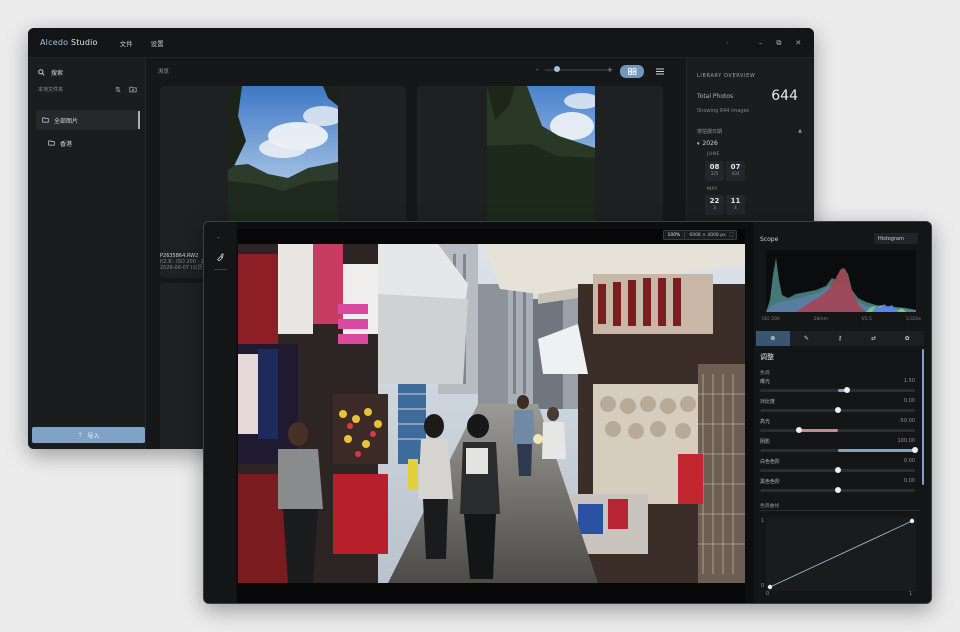  I want to click on by-date-row: 按拍摄日期 ▲, so click(749, 131).